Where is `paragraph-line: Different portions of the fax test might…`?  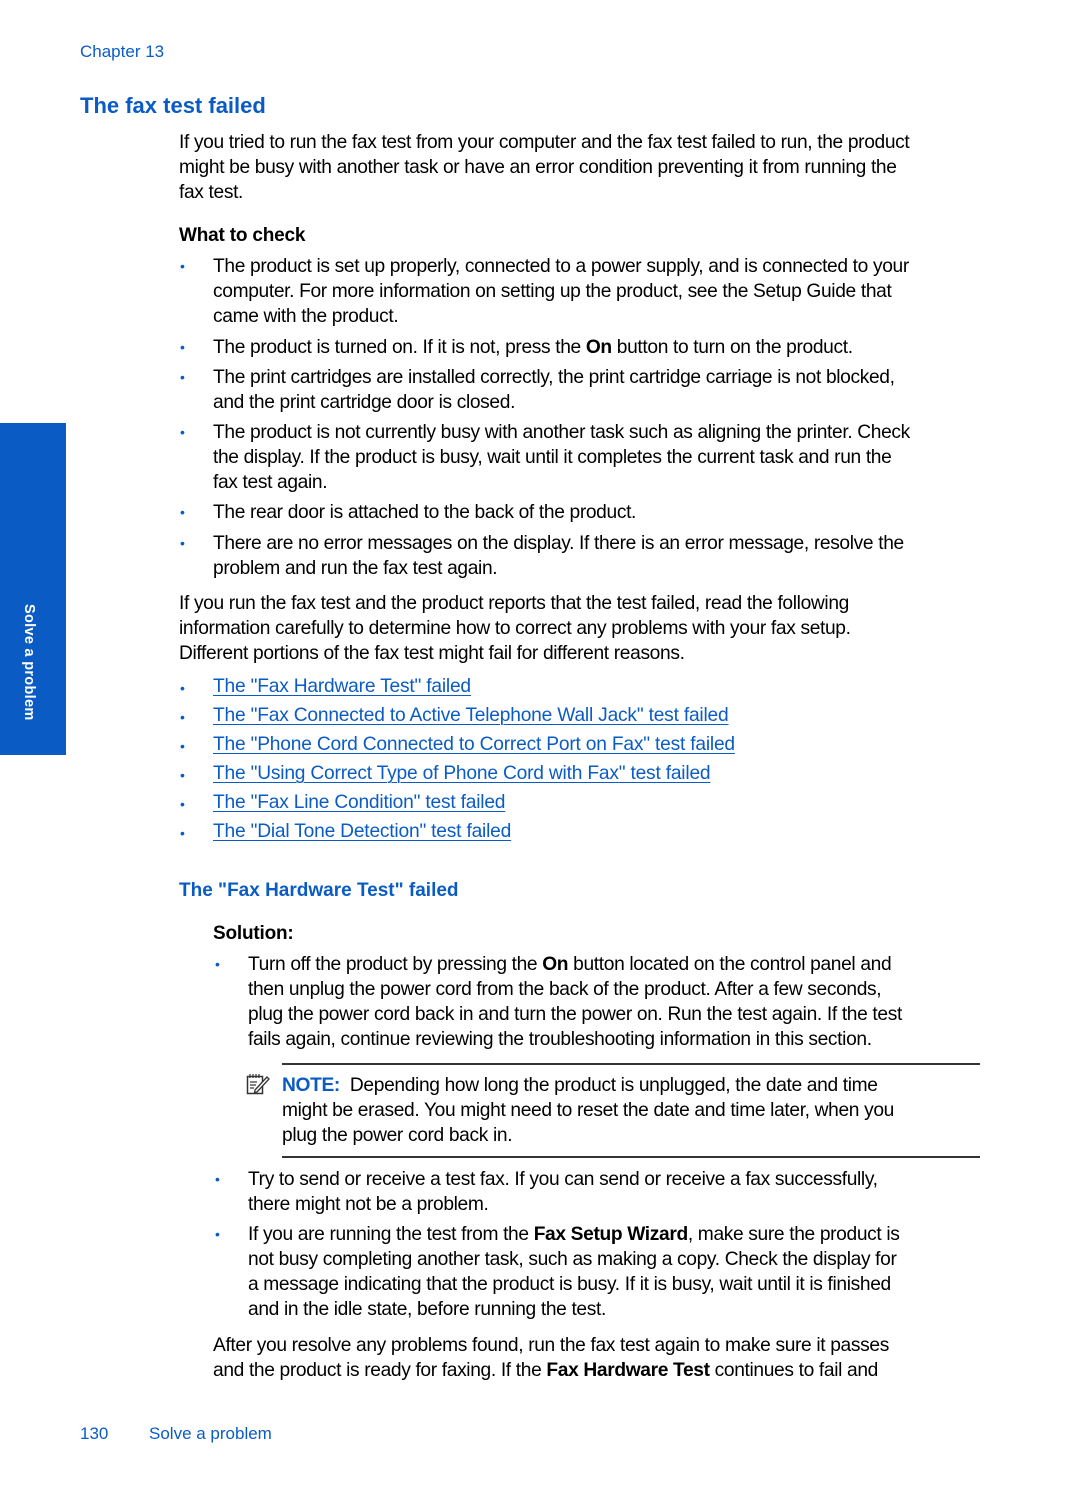
paragraph-line: Different portions of the fax test might… is located at coordinates (432, 653).